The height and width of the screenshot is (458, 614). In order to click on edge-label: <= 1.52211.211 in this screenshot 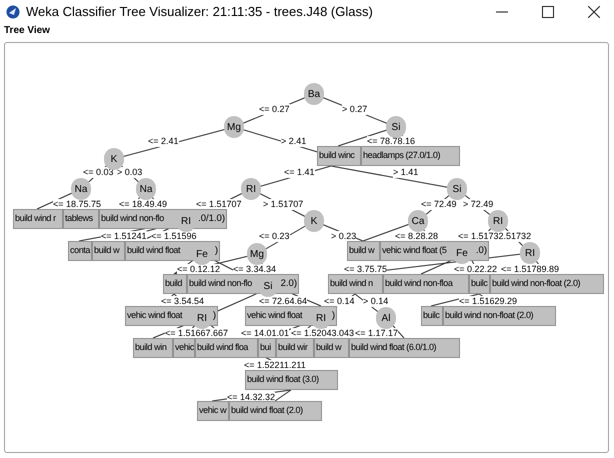, I will do `click(275, 365)`.